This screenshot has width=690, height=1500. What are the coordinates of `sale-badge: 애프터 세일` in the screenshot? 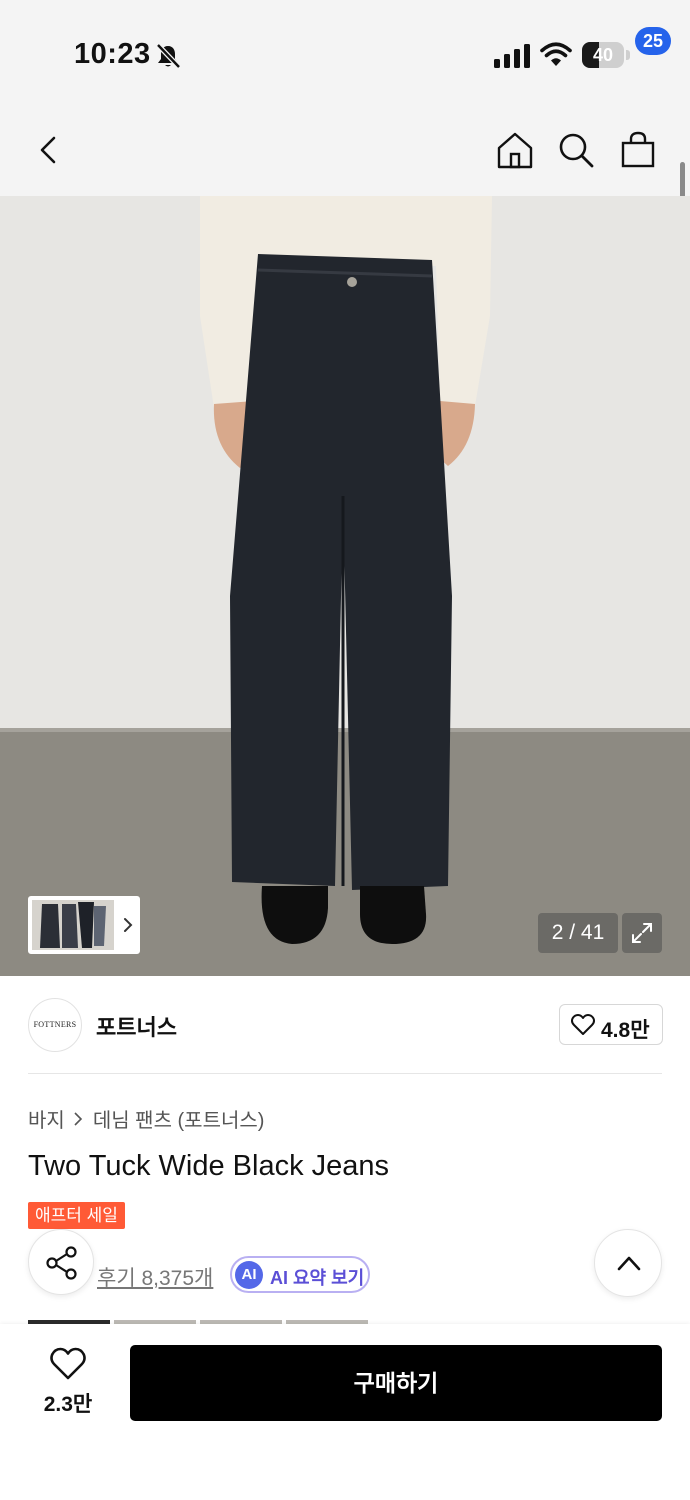 It's located at (76, 1215).